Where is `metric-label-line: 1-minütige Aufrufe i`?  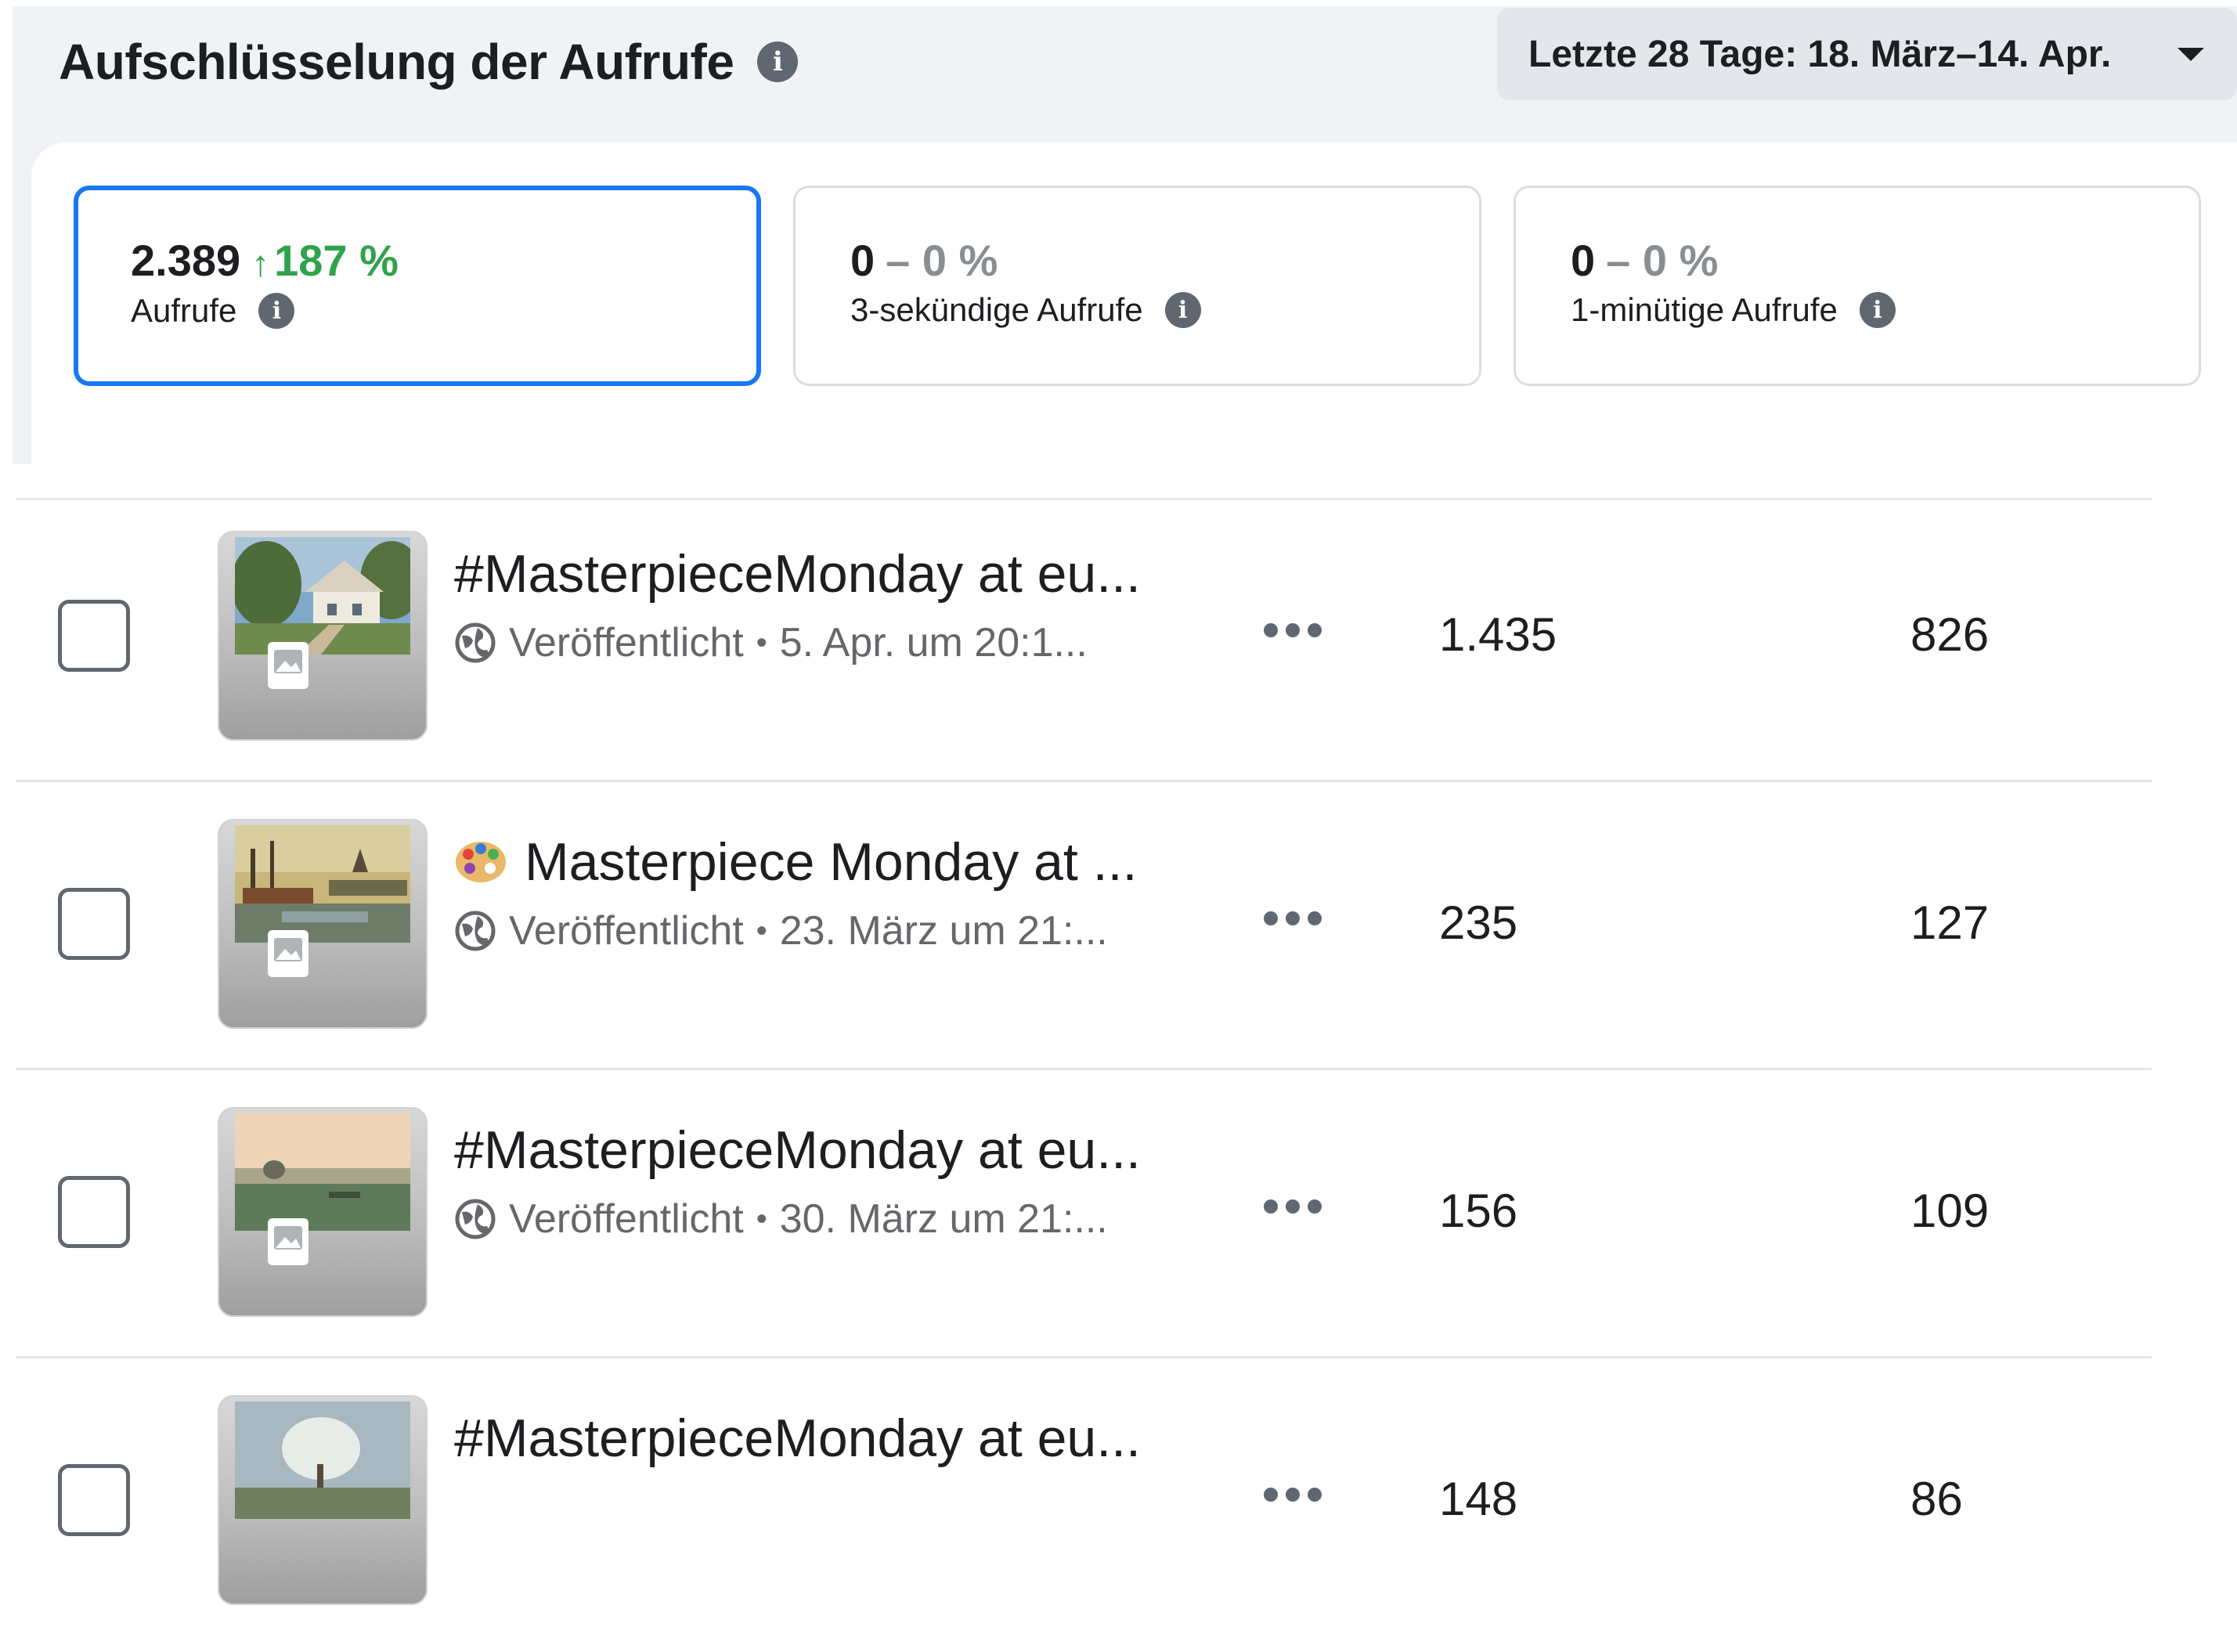 metric-label-line: 1-minütige Aufrufe i is located at coordinates (1733, 310).